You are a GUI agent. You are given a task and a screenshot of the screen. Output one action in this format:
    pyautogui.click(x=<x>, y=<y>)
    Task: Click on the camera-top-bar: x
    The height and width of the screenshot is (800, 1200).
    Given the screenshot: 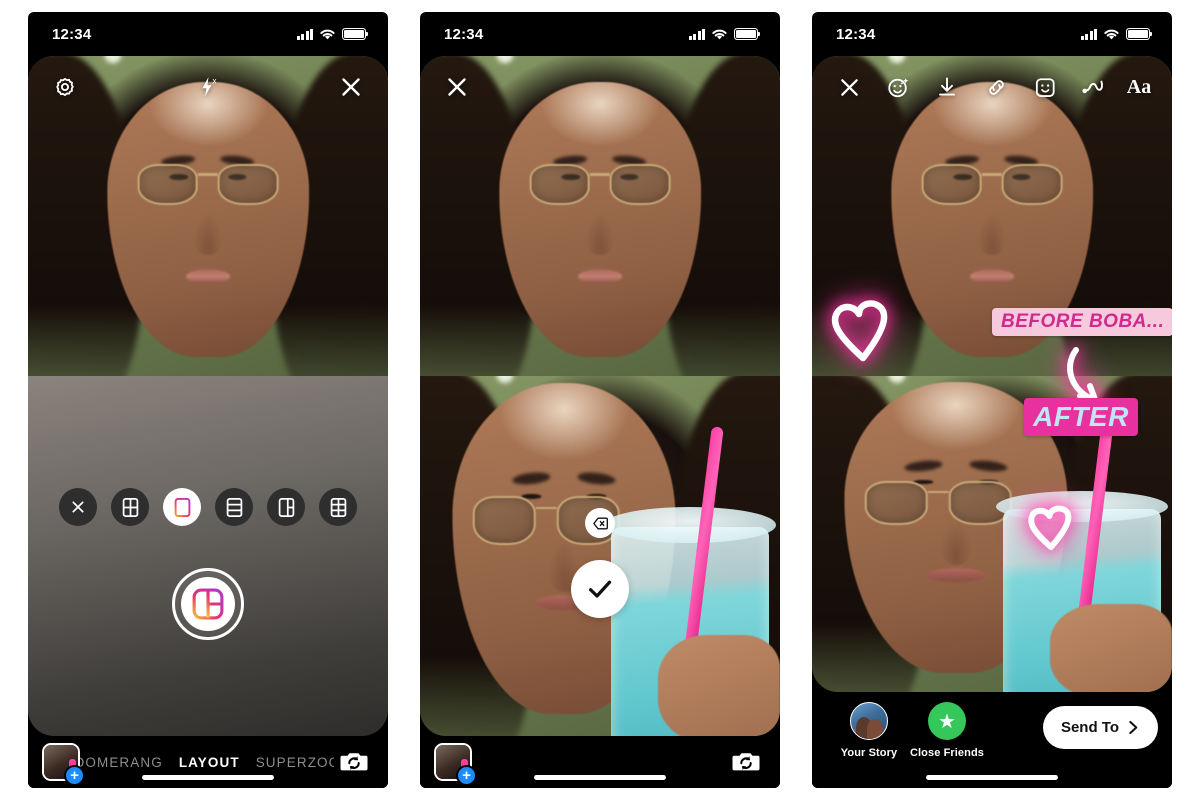 What is the action you would take?
    pyautogui.click(x=208, y=87)
    